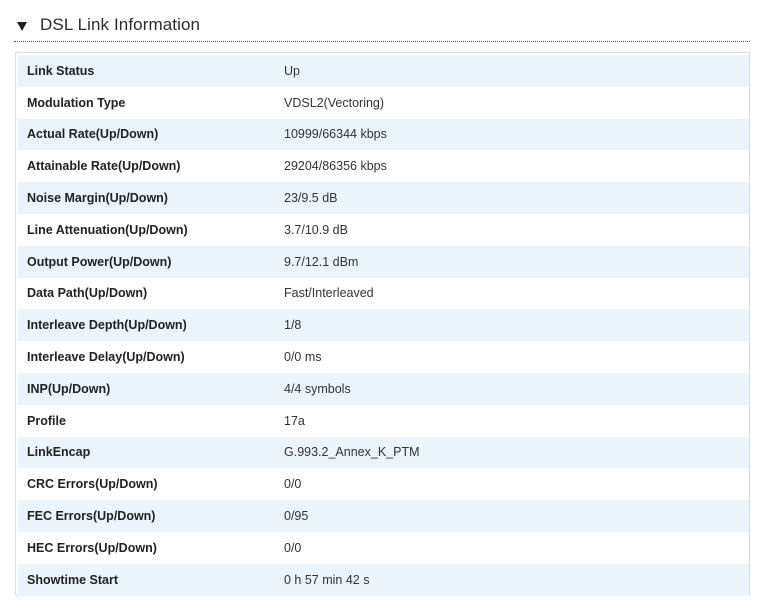 Image resolution: width=762 pixels, height=610 pixels. What do you see at coordinates (292, 70) in the screenshot?
I see `row-value: Up` at bounding box center [292, 70].